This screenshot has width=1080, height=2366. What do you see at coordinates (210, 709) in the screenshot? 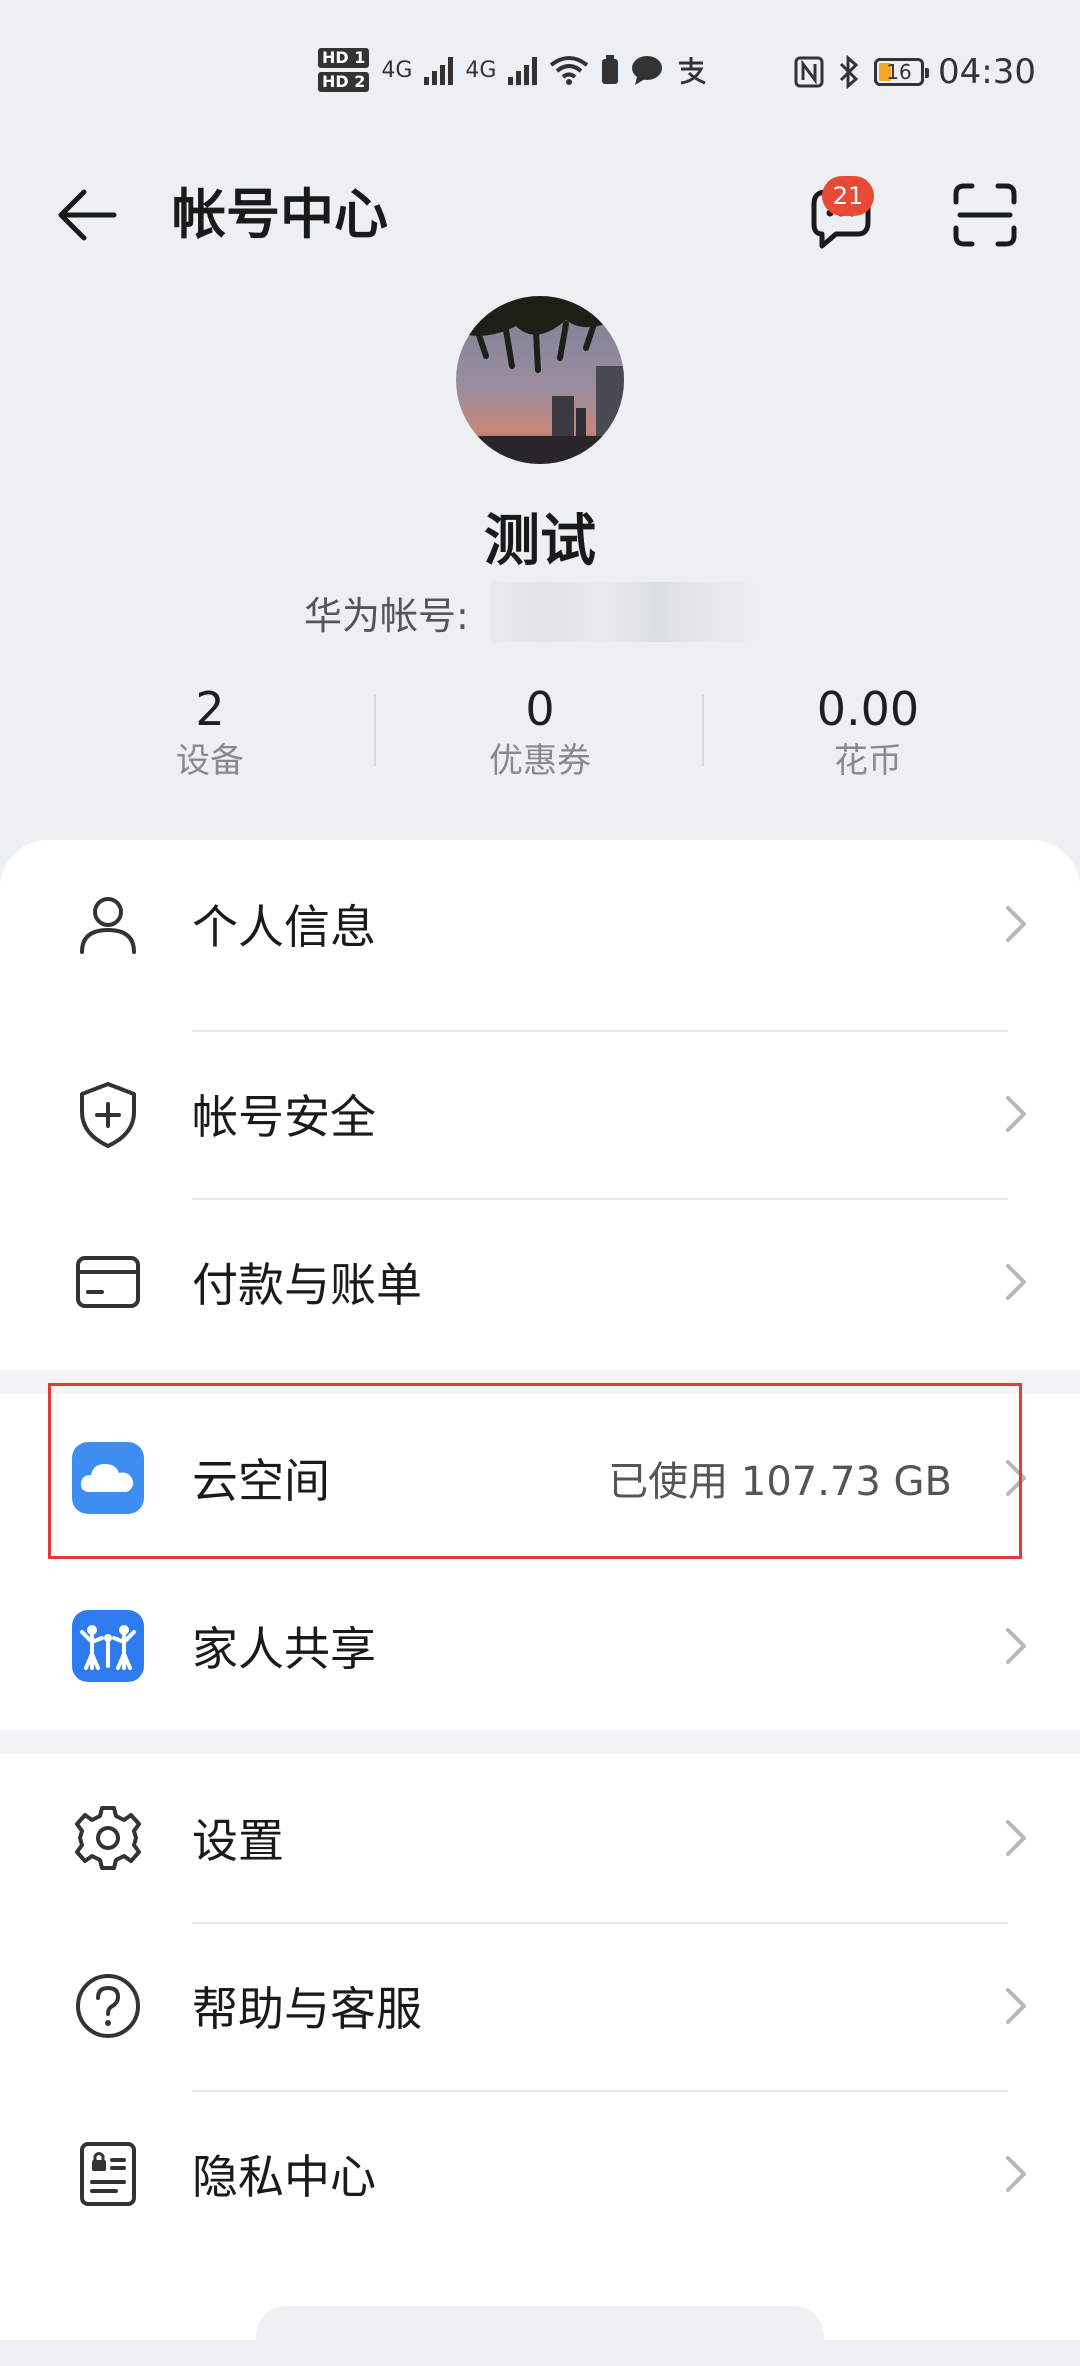
I see `stat-devices-value: 2` at bounding box center [210, 709].